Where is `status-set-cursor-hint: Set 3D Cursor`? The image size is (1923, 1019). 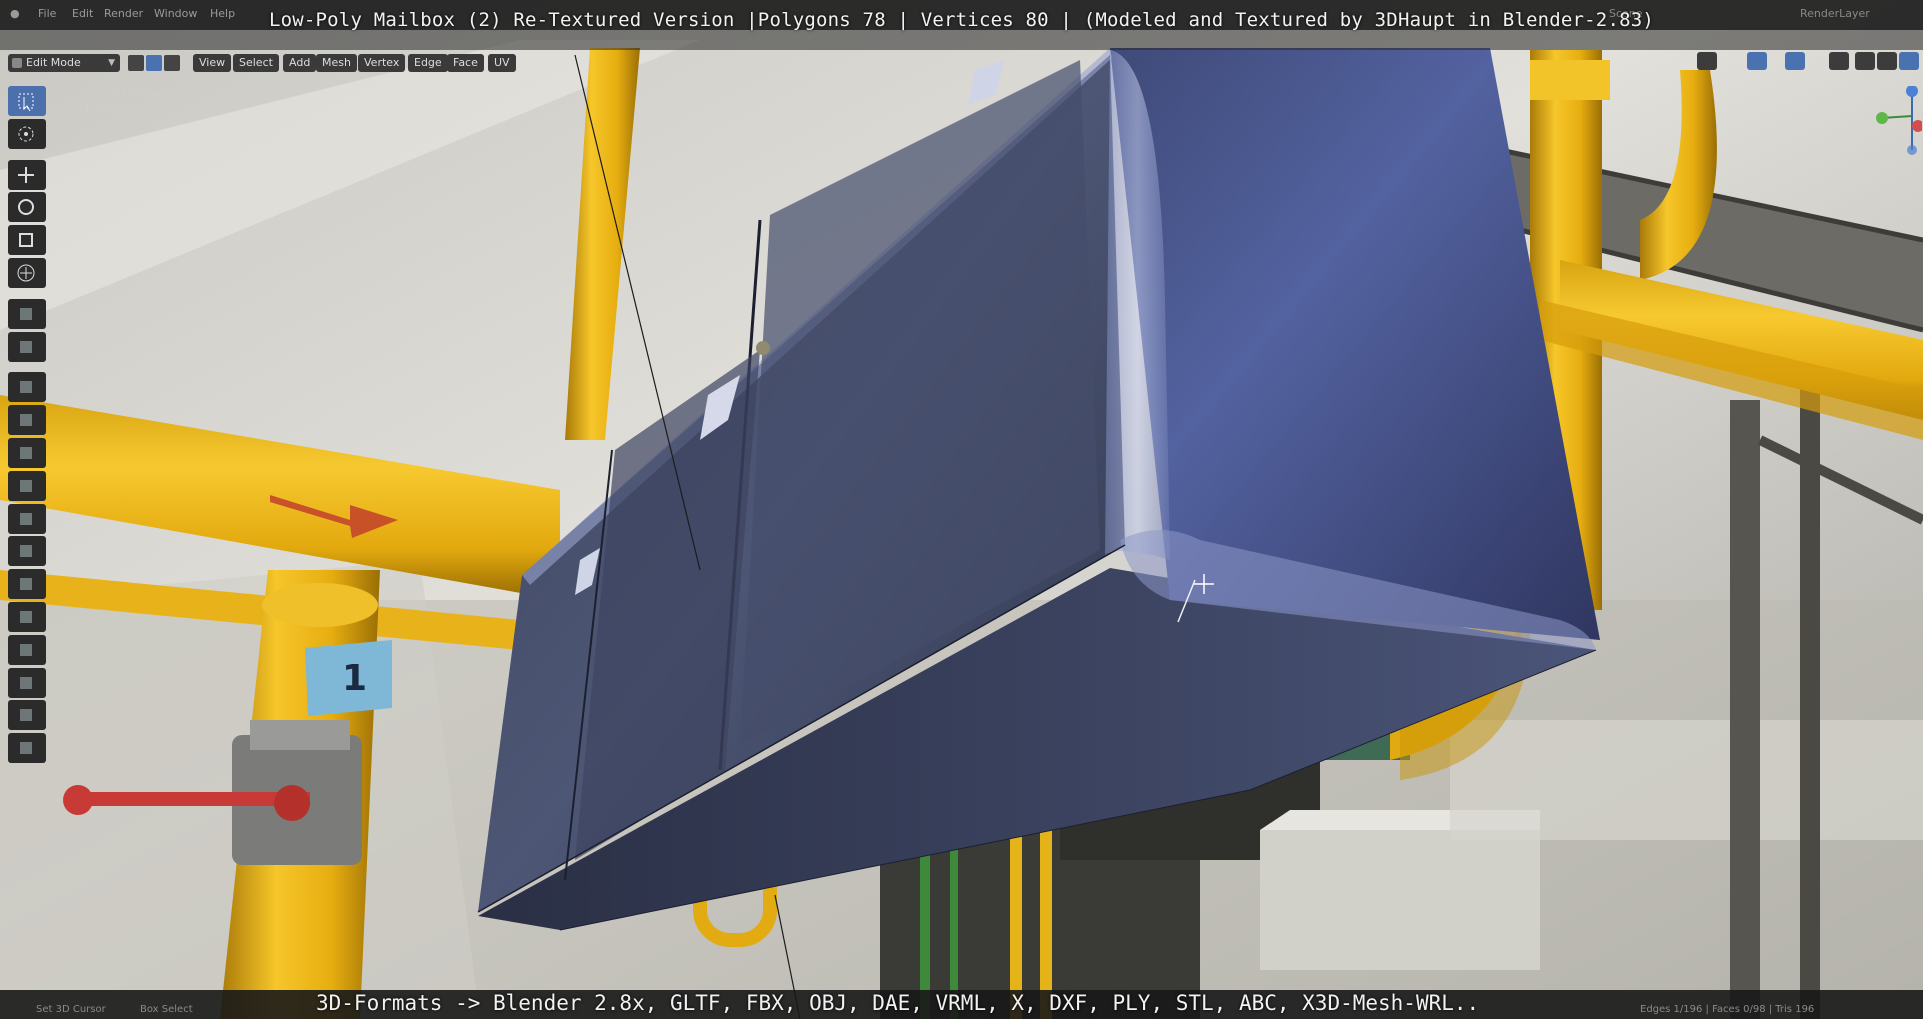 status-set-cursor-hint: Set 3D Cursor is located at coordinates (71, 1009).